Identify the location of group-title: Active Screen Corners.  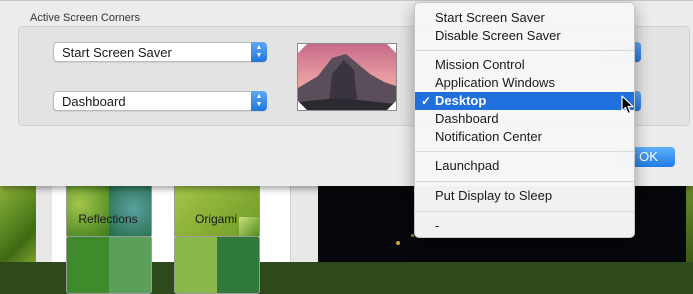
(85, 18).